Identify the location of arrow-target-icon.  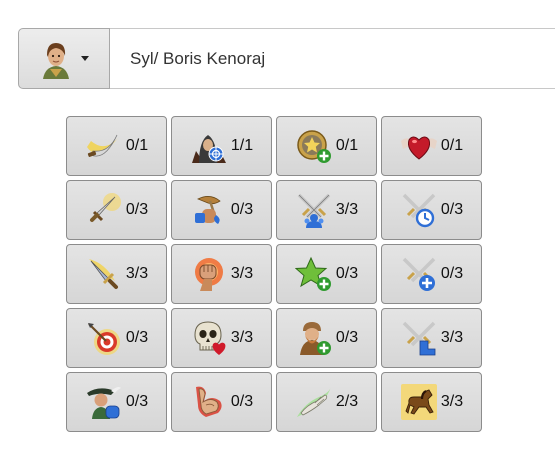
(103, 339).